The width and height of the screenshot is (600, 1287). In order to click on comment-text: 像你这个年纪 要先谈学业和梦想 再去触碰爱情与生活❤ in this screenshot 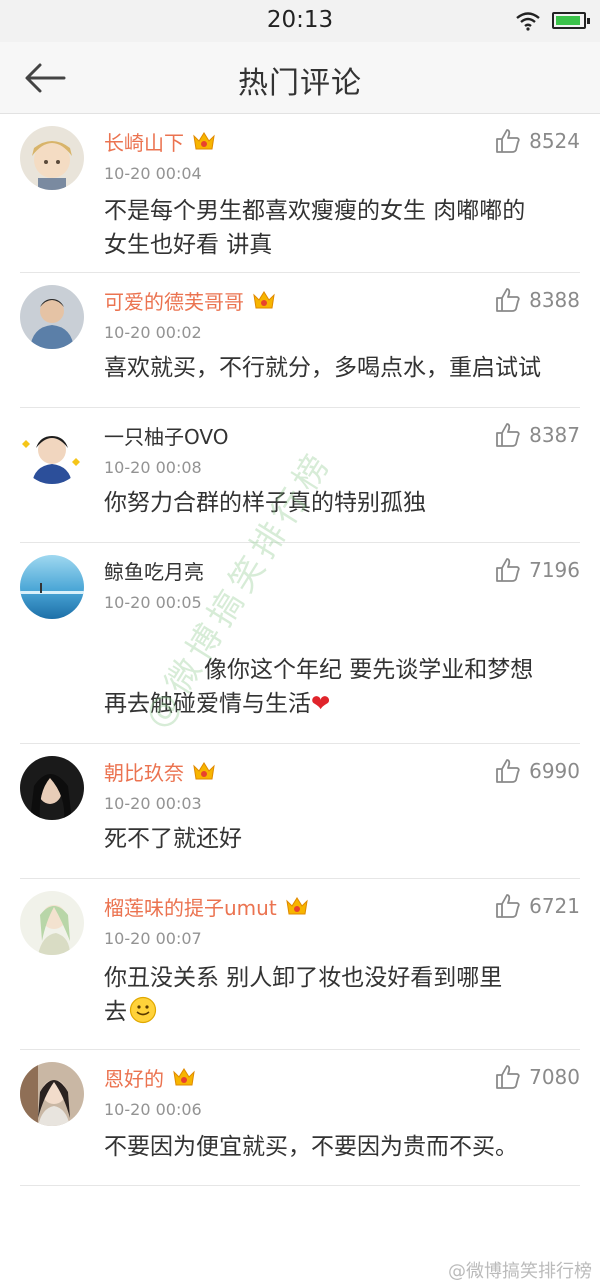, I will do `click(342, 687)`.